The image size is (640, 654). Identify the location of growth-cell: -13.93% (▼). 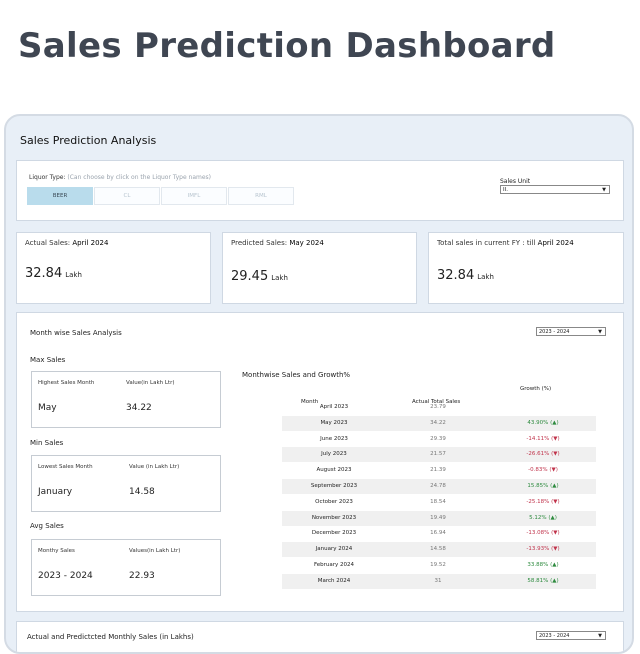
(543, 549).